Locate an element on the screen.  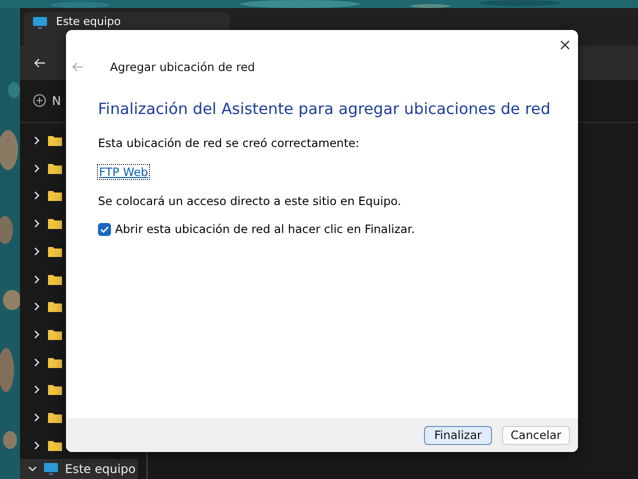
message-text: Esta ubicación de red se creó correctamente: is located at coordinates (229, 143).